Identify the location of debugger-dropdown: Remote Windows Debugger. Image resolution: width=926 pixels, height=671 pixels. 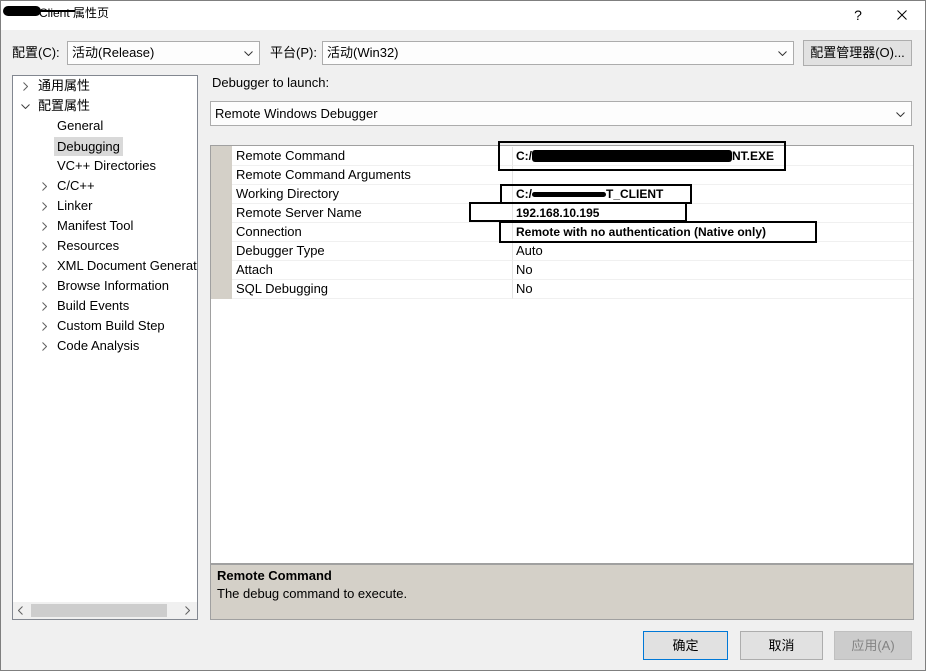
(561, 113).